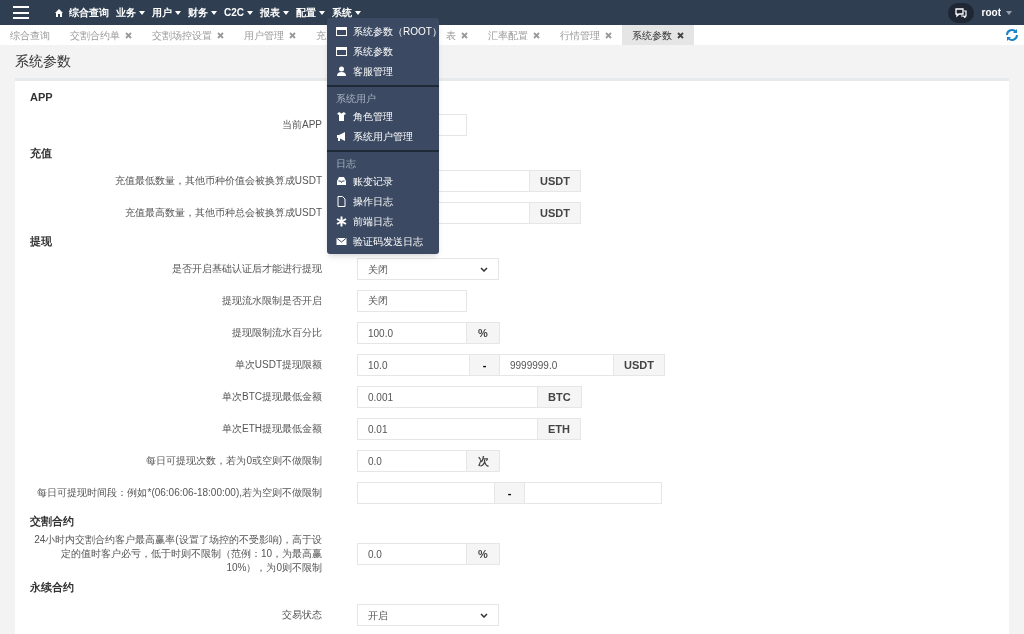  Describe the element at coordinates (301, 125) in the screenshot. I see `field-label: 当前APP` at that location.